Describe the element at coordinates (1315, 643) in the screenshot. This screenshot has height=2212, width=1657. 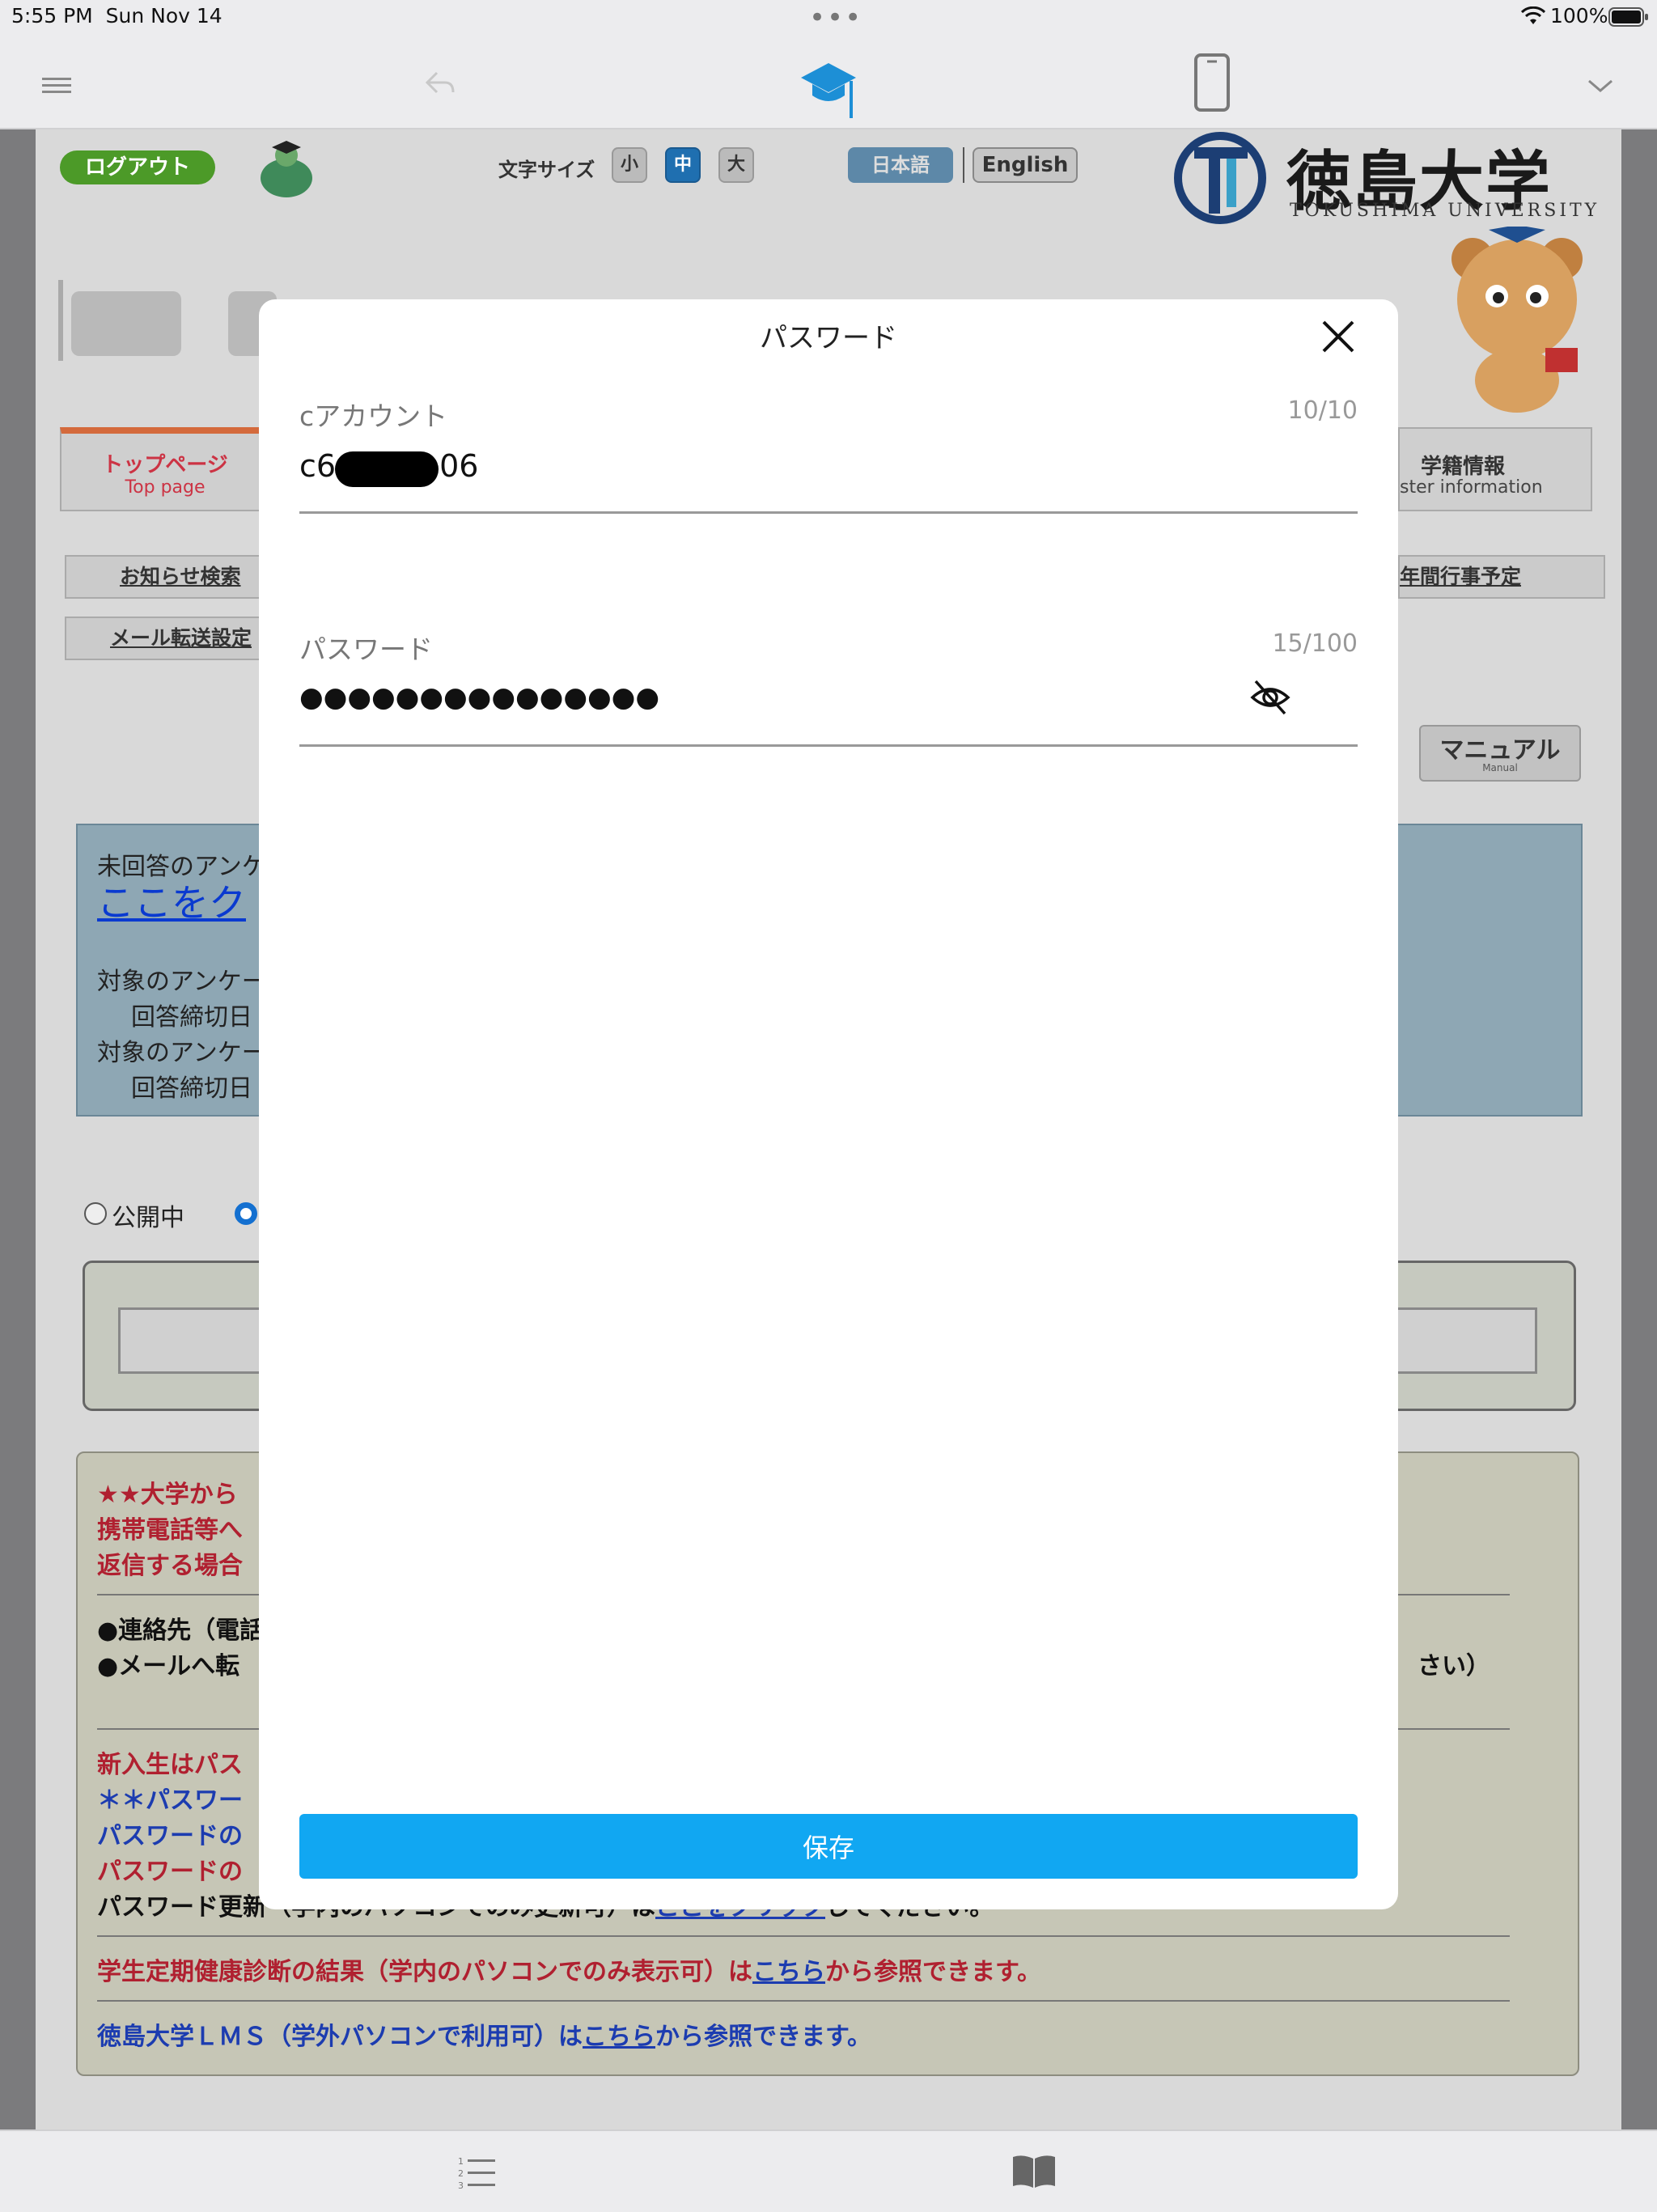
I see `password-char-count: 15/100` at that location.